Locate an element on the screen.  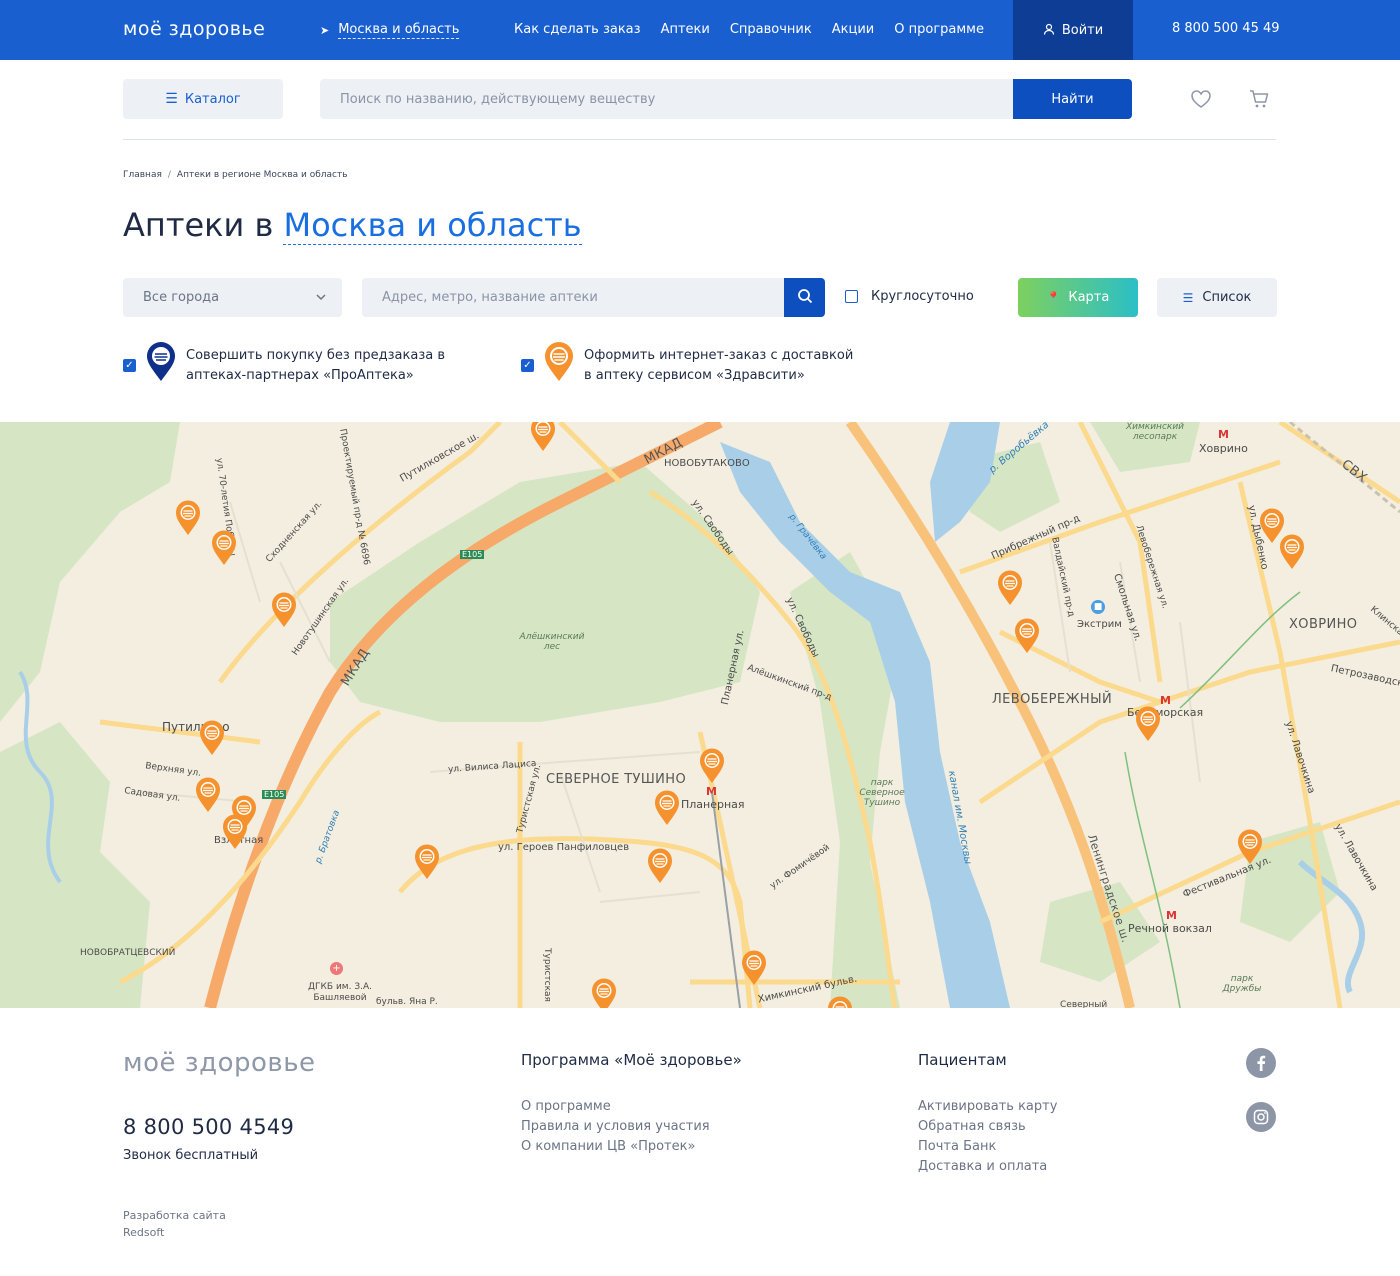
footer-link-about: О программе is located at coordinates (631, 1107).